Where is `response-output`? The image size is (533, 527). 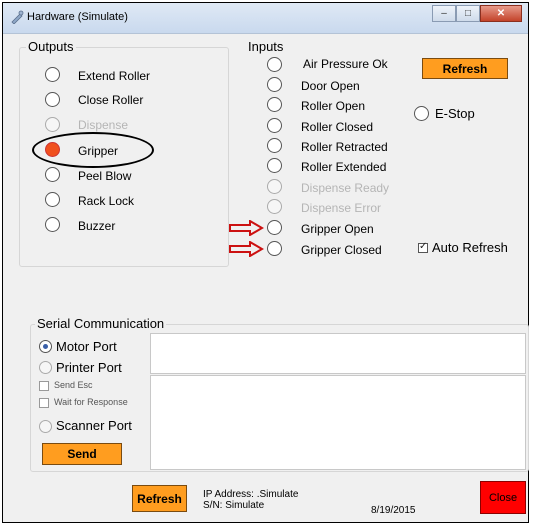 response-output is located at coordinates (338, 422).